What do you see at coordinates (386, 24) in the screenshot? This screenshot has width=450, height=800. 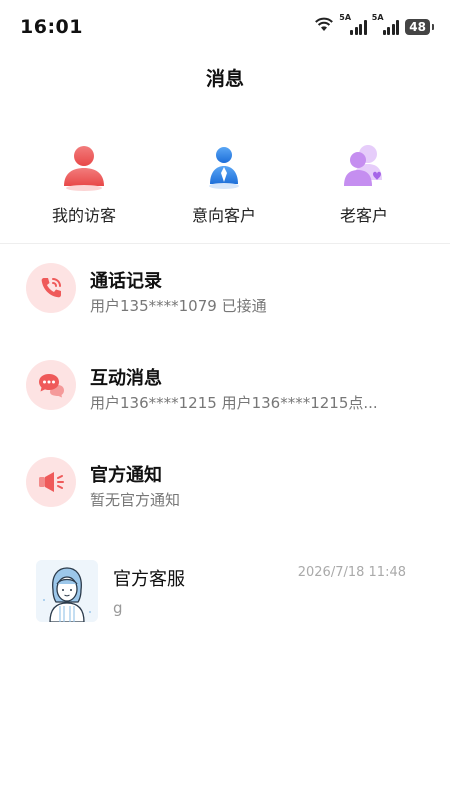 I see `cell-signal-2-icon: 5A` at bounding box center [386, 24].